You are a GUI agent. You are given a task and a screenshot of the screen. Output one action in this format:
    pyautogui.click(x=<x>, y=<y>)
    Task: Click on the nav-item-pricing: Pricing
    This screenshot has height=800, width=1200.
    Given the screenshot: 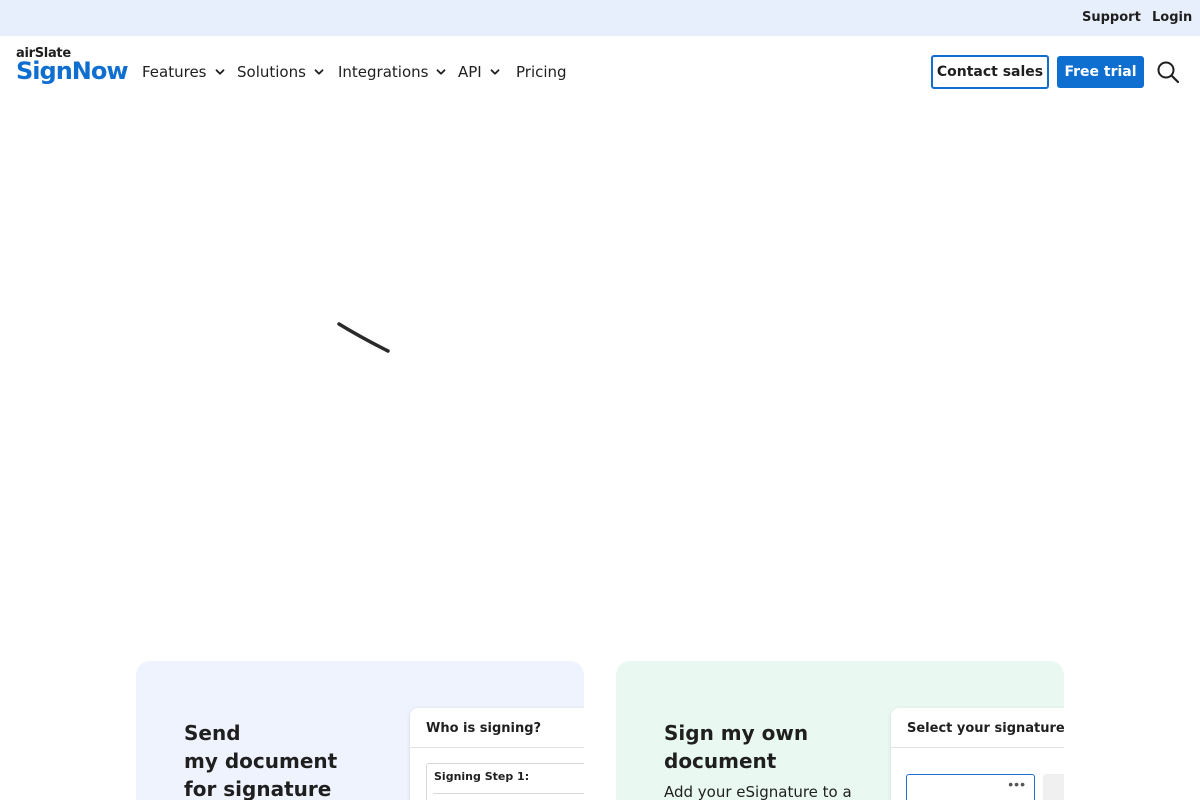 What is the action you would take?
    pyautogui.click(x=541, y=72)
    